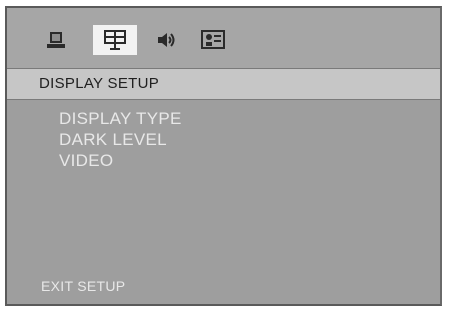  Describe the element at coordinates (223, 84) in the screenshot. I see `section-header: DISPLAY SETUP` at that location.